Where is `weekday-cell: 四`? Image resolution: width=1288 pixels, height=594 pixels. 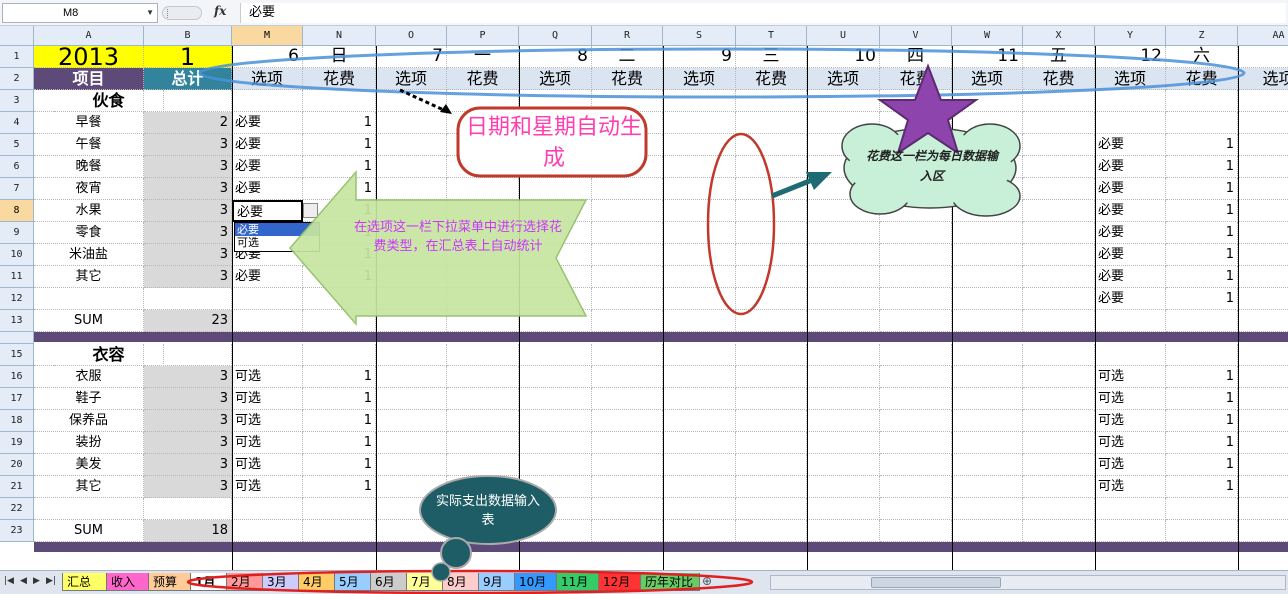
weekday-cell: 四 is located at coordinates (916, 57).